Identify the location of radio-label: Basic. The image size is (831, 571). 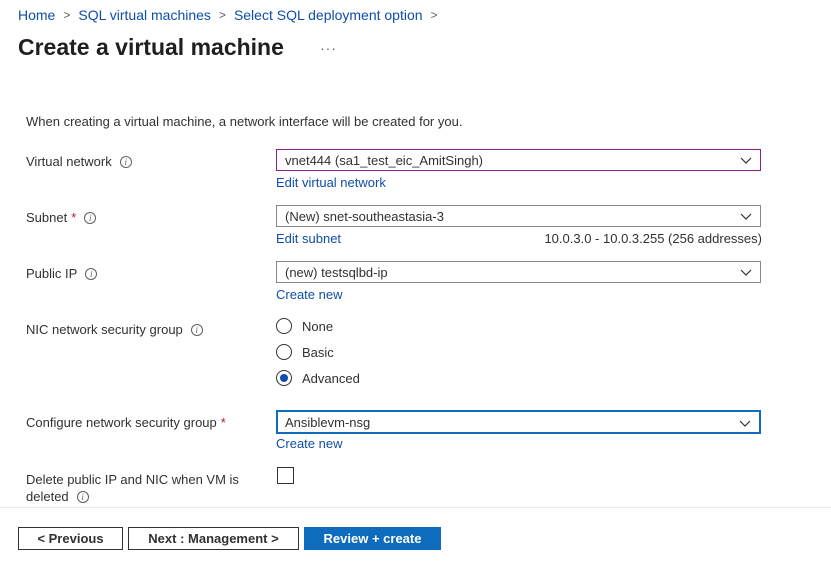
(318, 352).